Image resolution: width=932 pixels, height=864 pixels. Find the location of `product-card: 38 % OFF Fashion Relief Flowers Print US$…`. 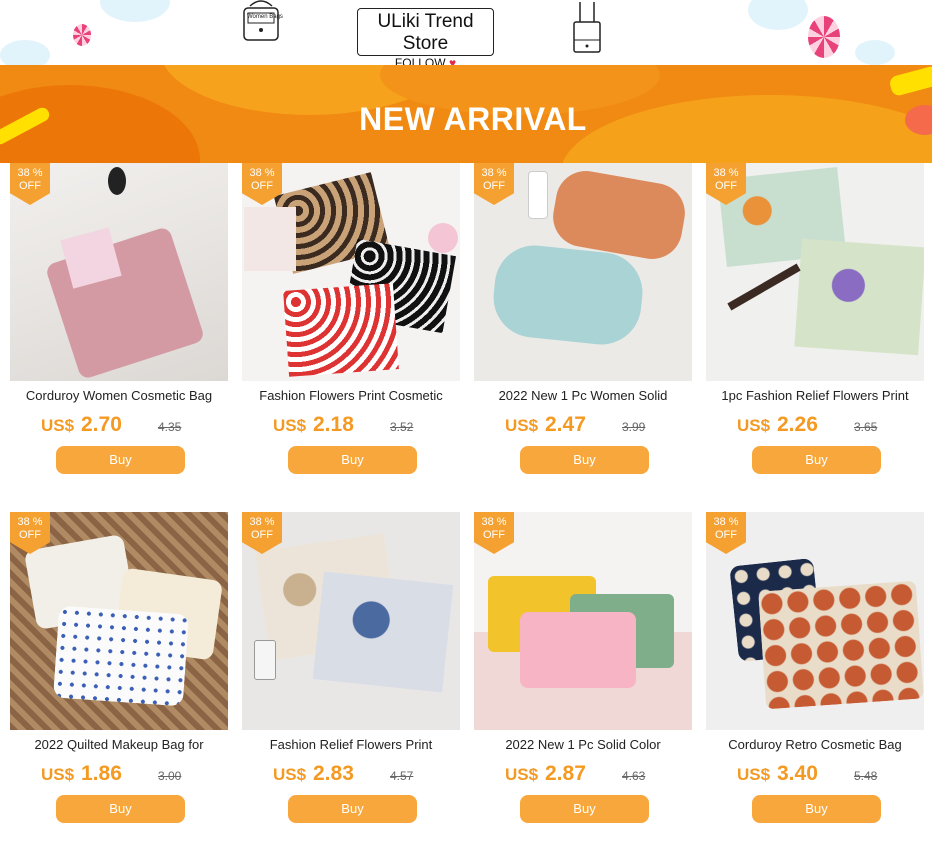

product-card: 38 % OFF Fashion Relief Flowers Print US$… is located at coordinates (351, 677).